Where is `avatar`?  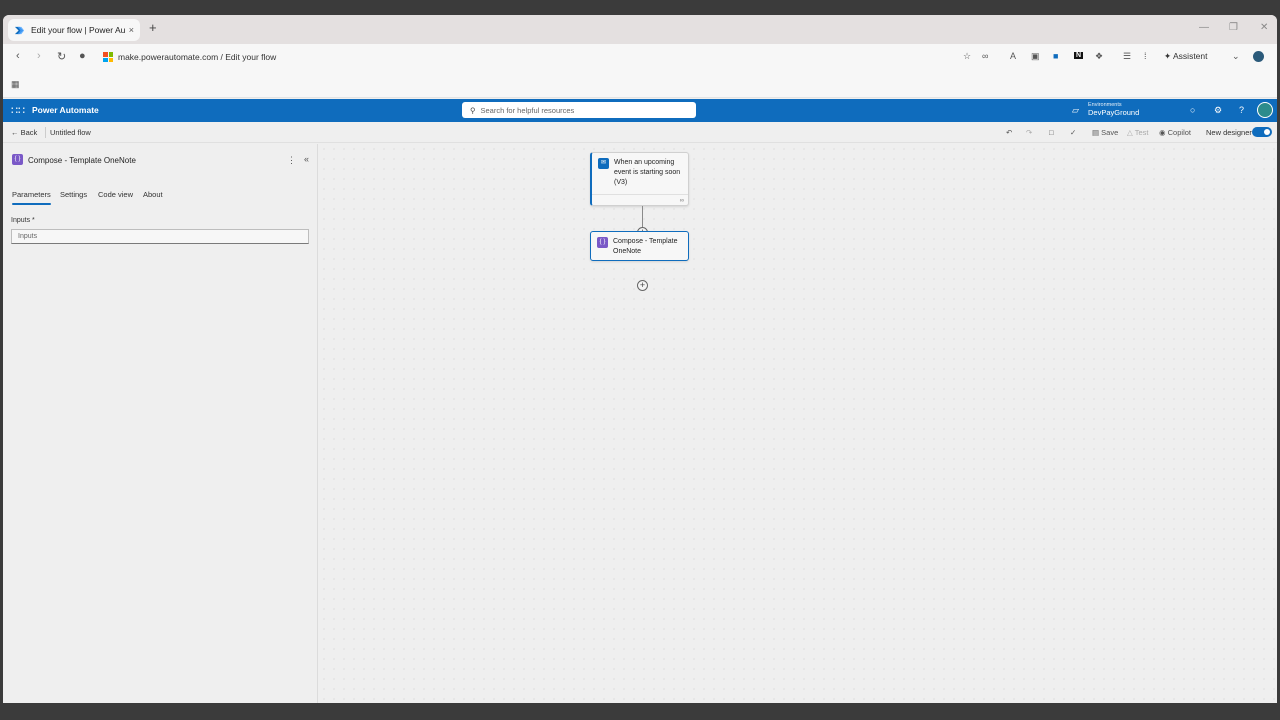 avatar is located at coordinates (1265, 110).